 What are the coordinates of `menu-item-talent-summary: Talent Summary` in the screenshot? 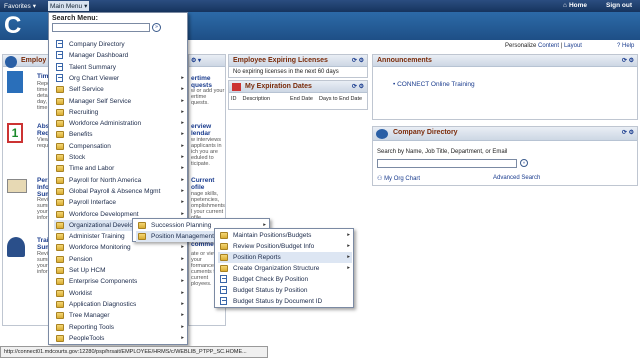 It's located at (120, 67).